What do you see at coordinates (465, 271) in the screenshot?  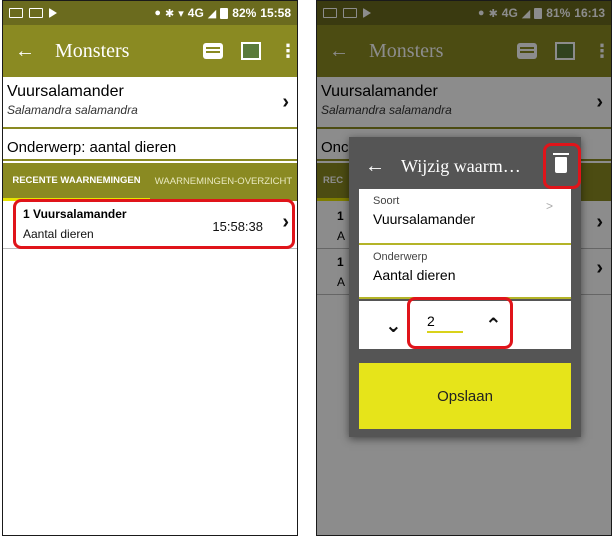 I see `subject-field: Onderwerp Aantal dieren` at bounding box center [465, 271].